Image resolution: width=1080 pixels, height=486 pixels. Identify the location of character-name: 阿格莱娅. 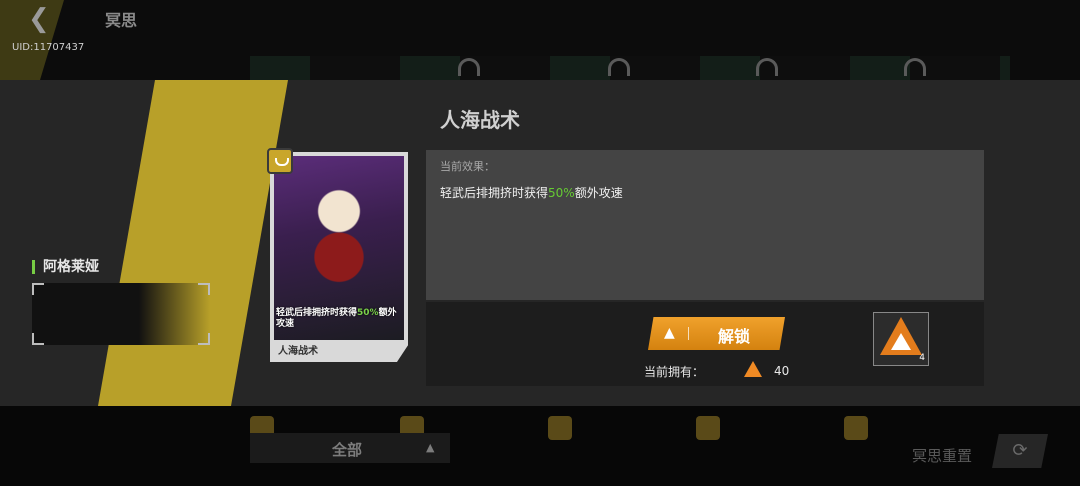
(65, 267).